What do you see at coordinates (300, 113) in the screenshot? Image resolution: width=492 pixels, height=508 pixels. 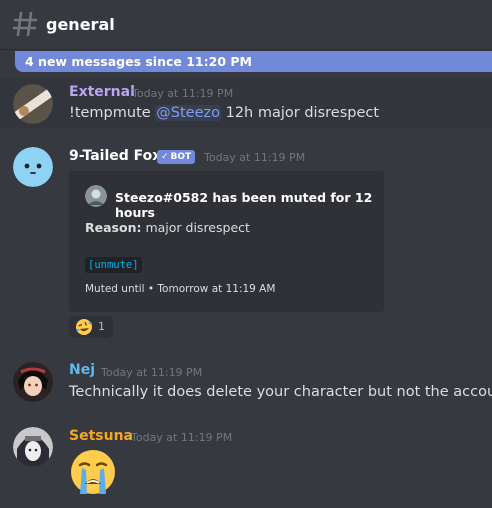 I see `message-text: 12h major disrespect` at bounding box center [300, 113].